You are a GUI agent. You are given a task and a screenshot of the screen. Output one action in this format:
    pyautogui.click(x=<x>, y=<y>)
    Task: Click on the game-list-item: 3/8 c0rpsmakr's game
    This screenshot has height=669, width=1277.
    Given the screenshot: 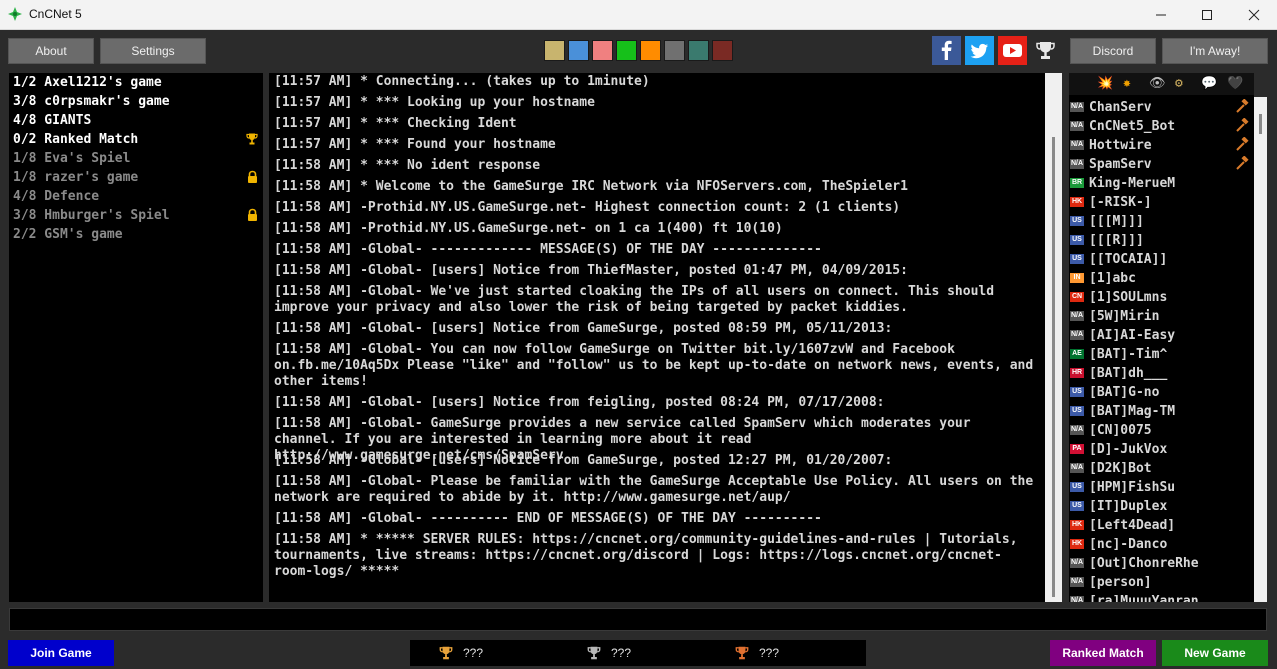 What is the action you would take?
    pyautogui.click(x=137, y=101)
    